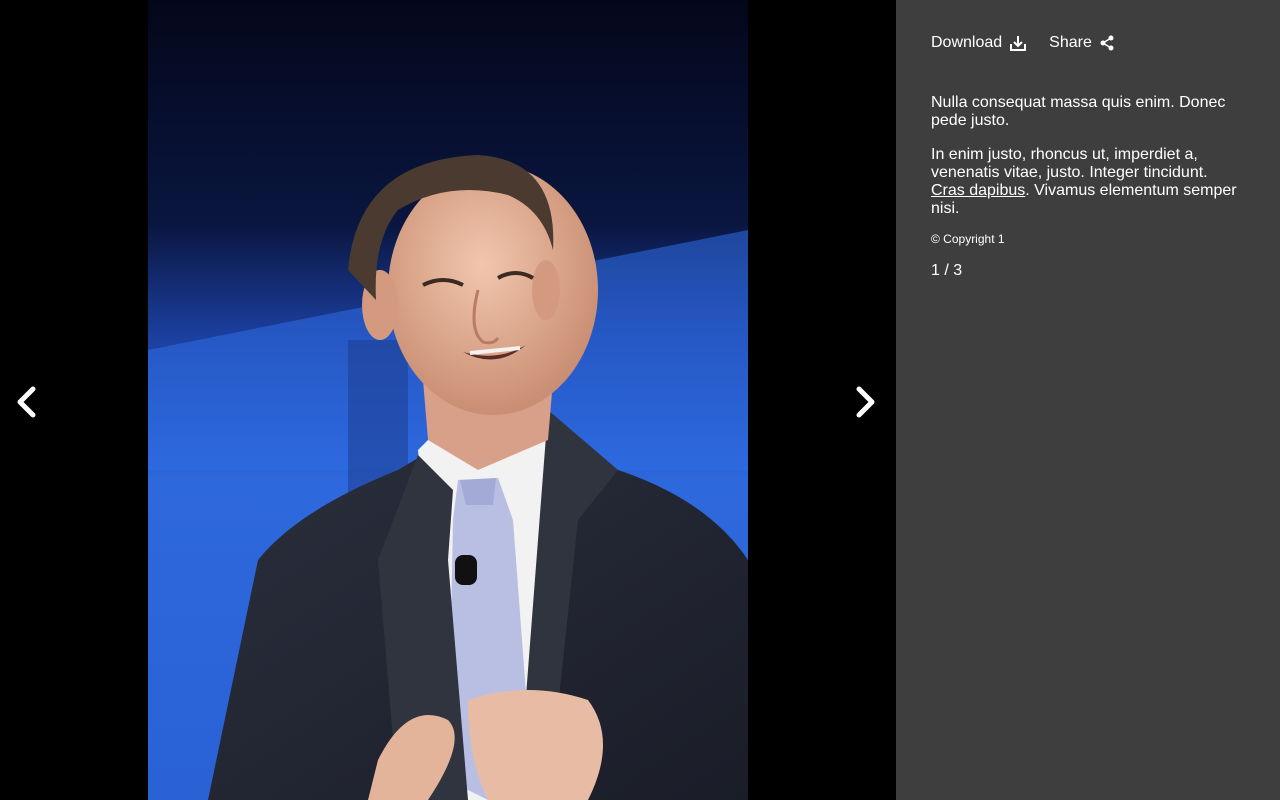 This screenshot has height=800, width=1280. Describe the element at coordinates (968, 239) in the screenshot. I see `copyright-text: © Copyright 1` at that location.